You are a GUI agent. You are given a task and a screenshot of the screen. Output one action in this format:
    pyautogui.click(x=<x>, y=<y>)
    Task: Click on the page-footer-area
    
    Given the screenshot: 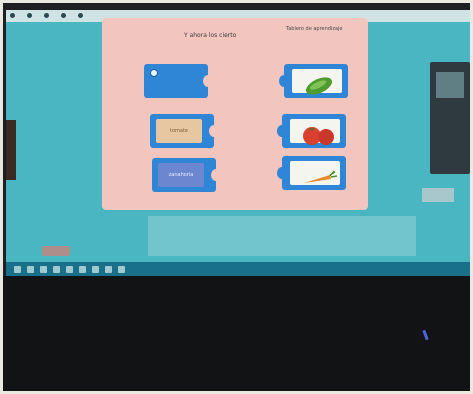 What is the action you would take?
    pyautogui.click(x=282, y=236)
    